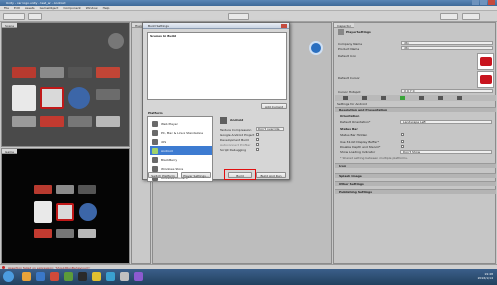 The image size is (497, 285). I want to click on build-button-highlight, so click(240, 174).